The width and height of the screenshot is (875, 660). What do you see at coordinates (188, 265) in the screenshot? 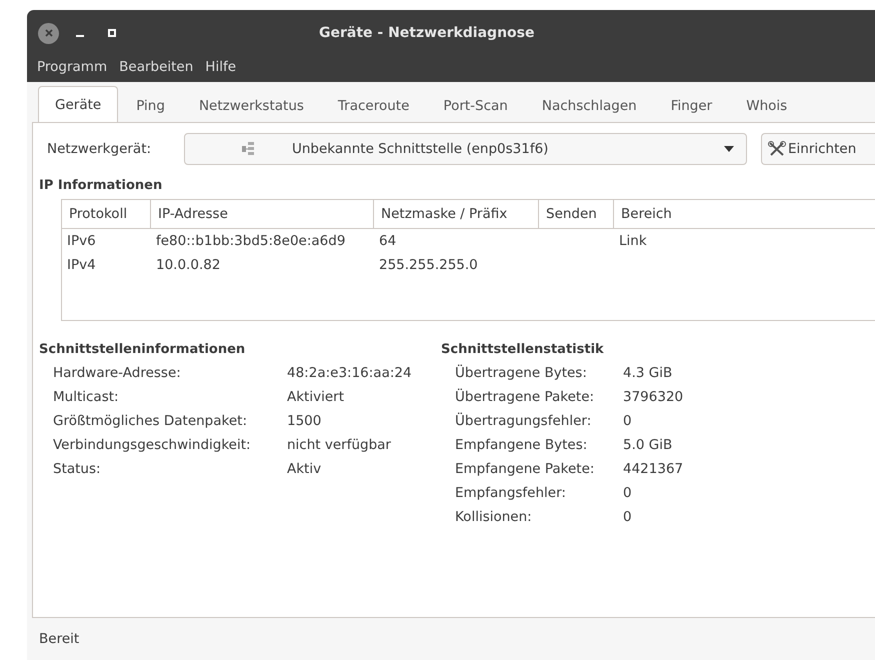
I see `table-cell-text: 10.0.0.82` at bounding box center [188, 265].